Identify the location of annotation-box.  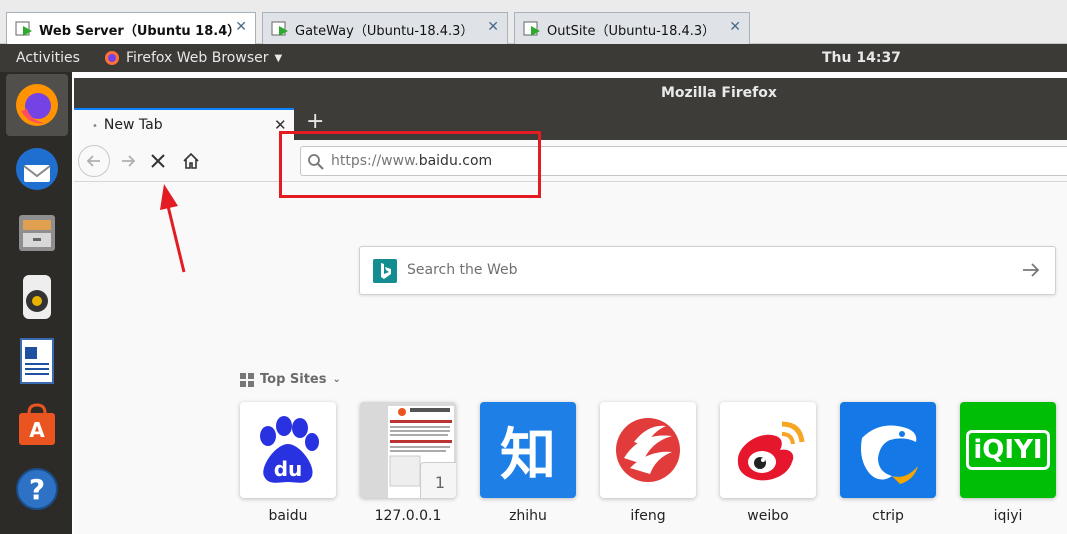
(410, 164).